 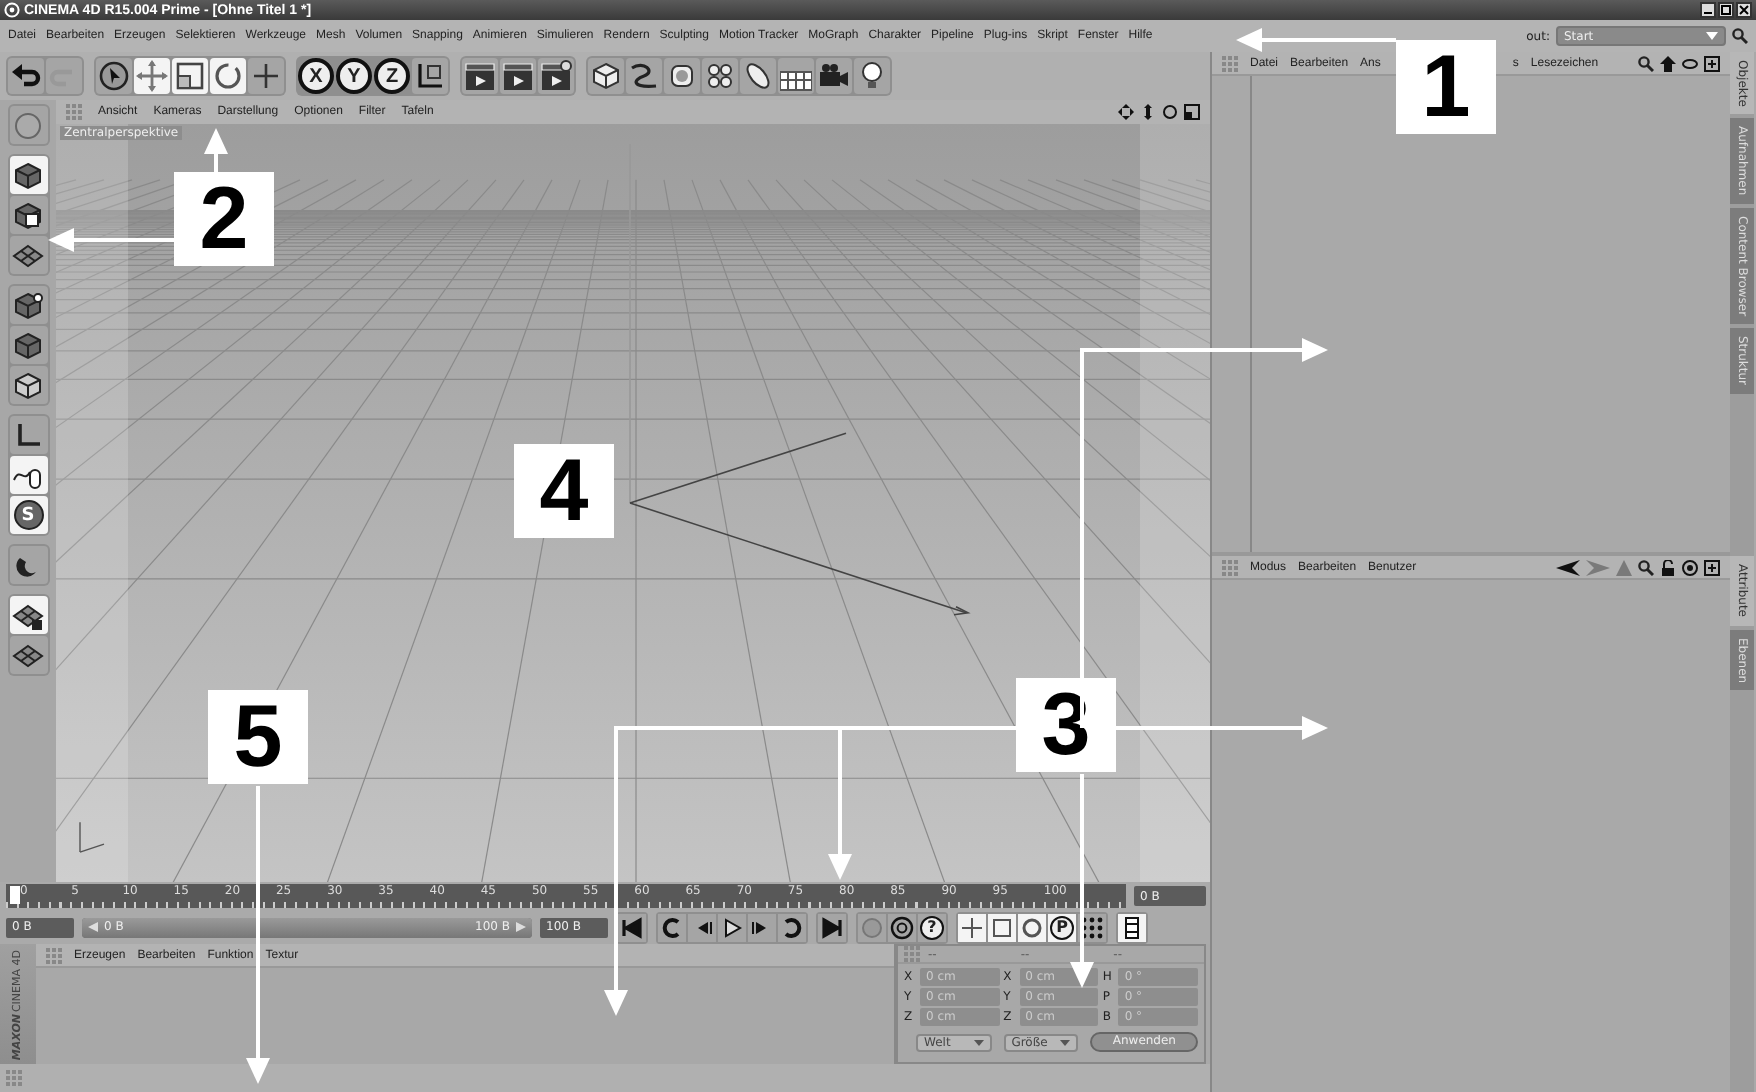 What do you see at coordinates (834, 76) in the screenshot?
I see `camera-icon` at bounding box center [834, 76].